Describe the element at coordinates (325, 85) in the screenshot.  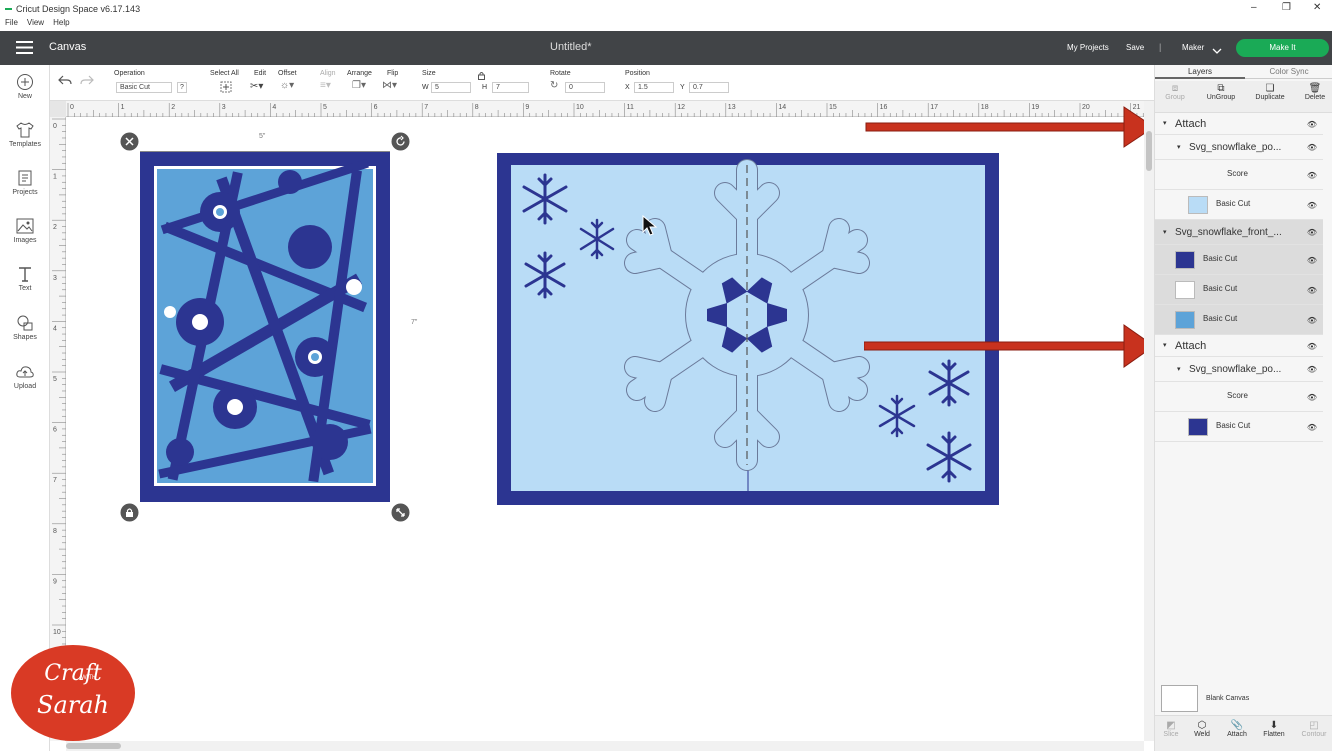
I see `align-icon: ≡▾` at that location.